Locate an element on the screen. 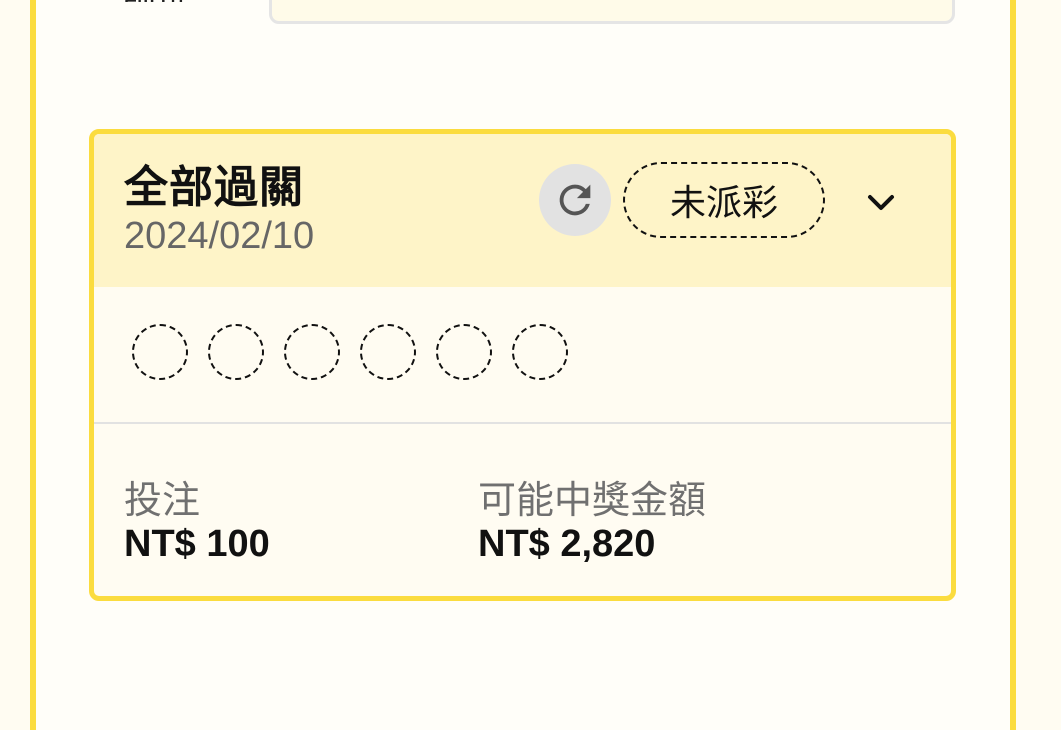 This screenshot has height=730, width=1061. stake-label: 投注 is located at coordinates (162, 500).